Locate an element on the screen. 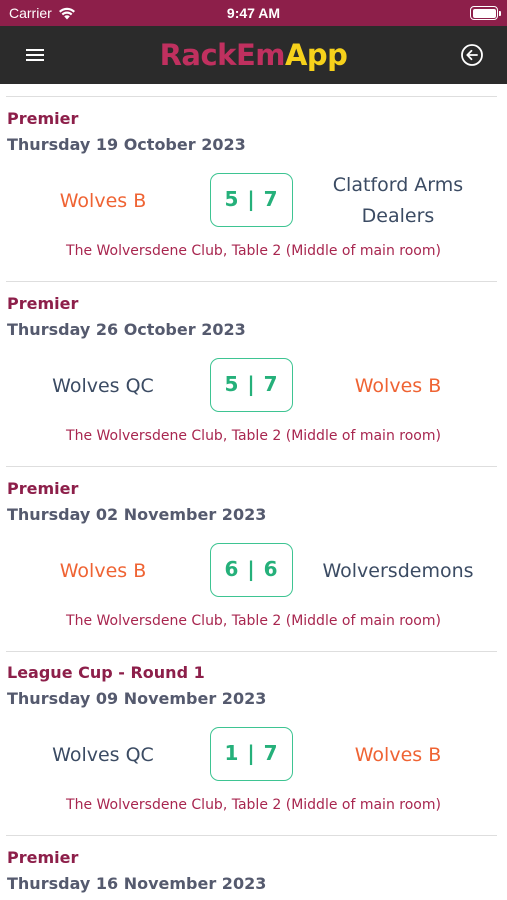 The width and height of the screenshot is (507, 900). back-arrow-icon is located at coordinates (472, 55).